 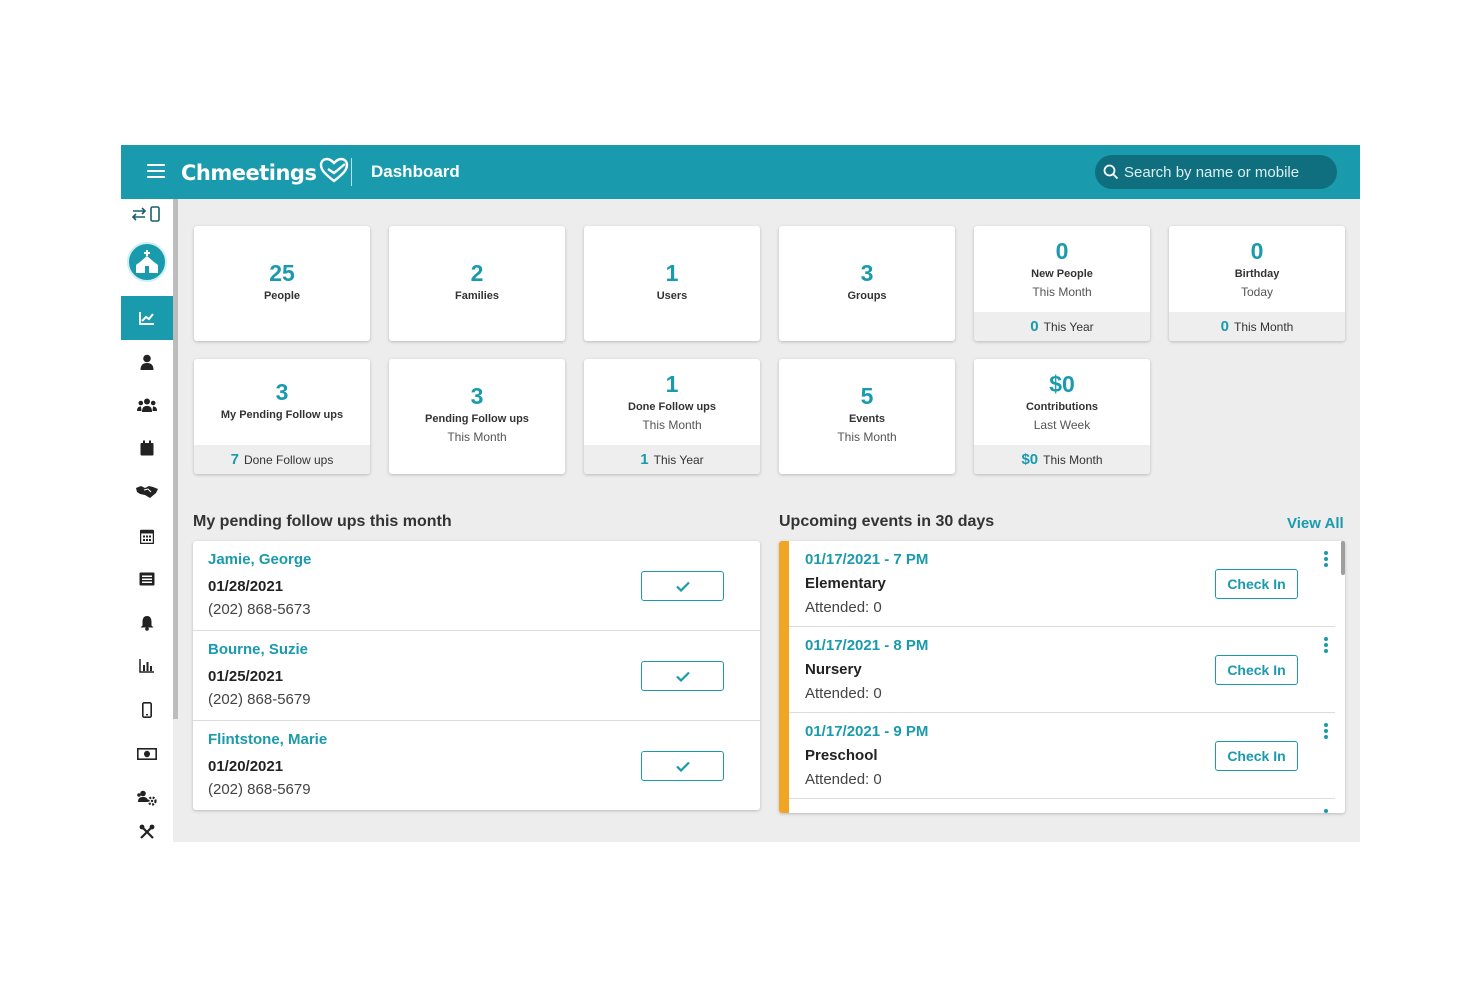 What do you see at coordinates (258, 649) in the screenshot?
I see `followup-person-name: Bourne, Suzie` at bounding box center [258, 649].